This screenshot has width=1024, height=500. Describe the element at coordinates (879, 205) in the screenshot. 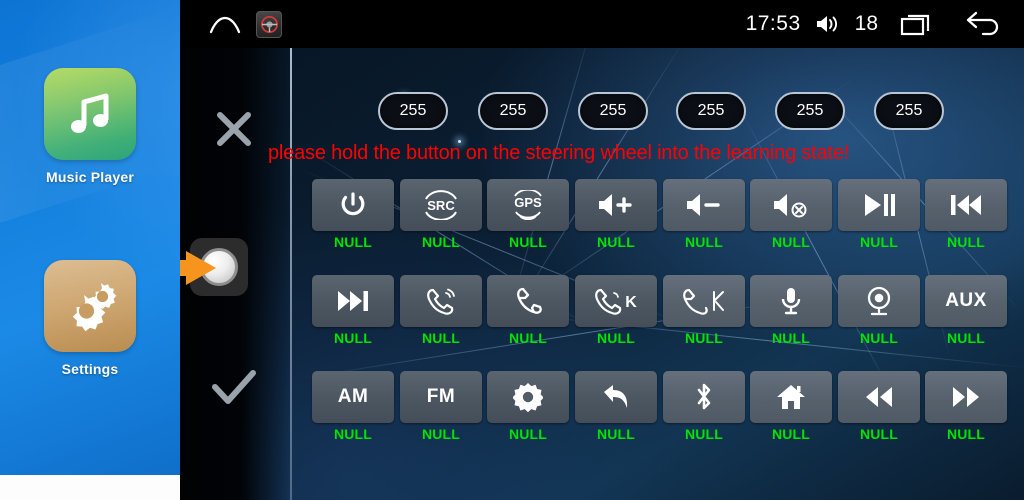

I see `play-pause-icon` at that location.